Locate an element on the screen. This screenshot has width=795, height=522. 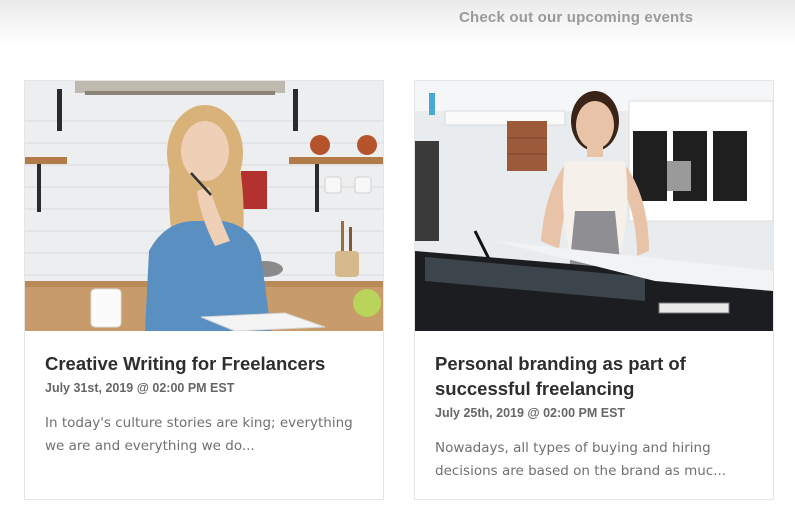
event-date: July 25th, 2019 @ 02:00 PM EST is located at coordinates (530, 413).